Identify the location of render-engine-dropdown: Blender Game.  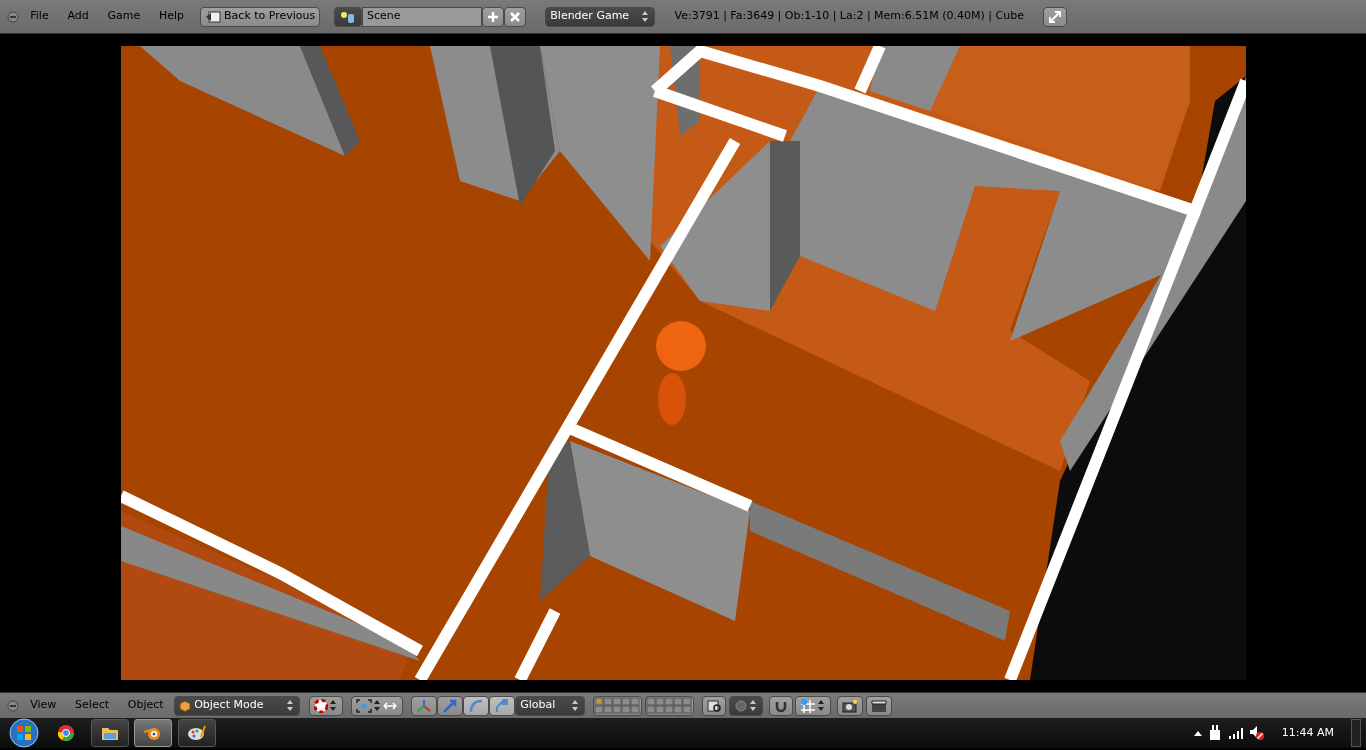
(600, 16).